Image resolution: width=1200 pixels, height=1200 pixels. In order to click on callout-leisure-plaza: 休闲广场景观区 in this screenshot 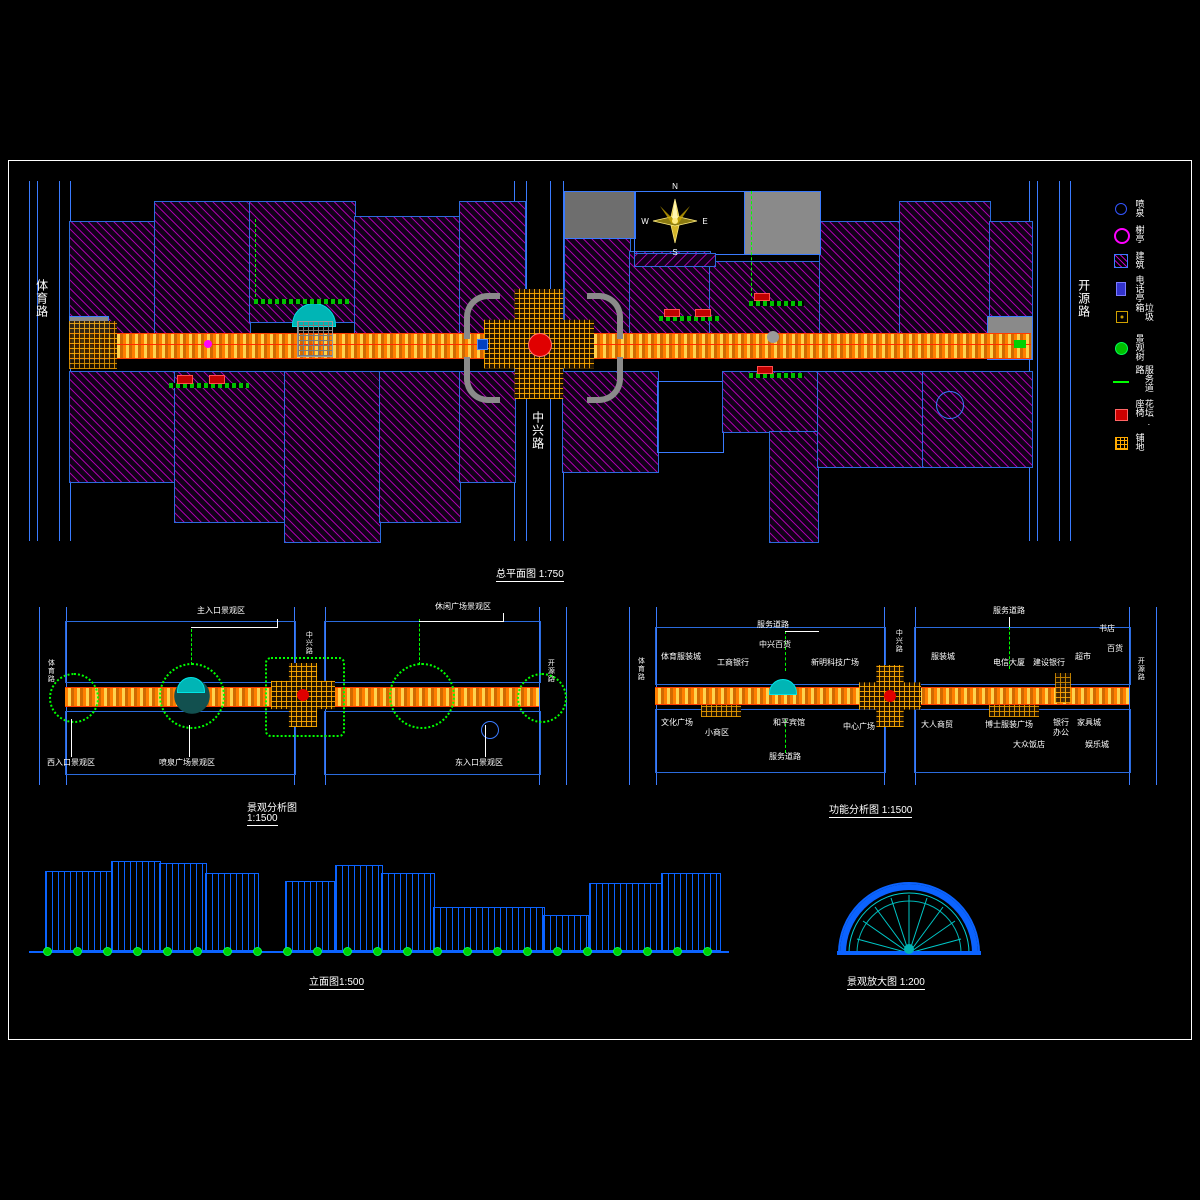, I will do `click(463, 606)`.